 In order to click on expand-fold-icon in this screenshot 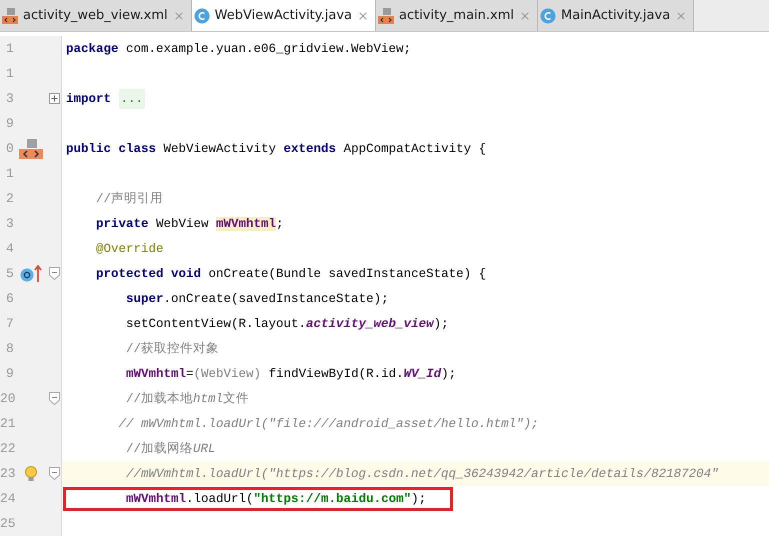, I will do `click(54, 98)`.